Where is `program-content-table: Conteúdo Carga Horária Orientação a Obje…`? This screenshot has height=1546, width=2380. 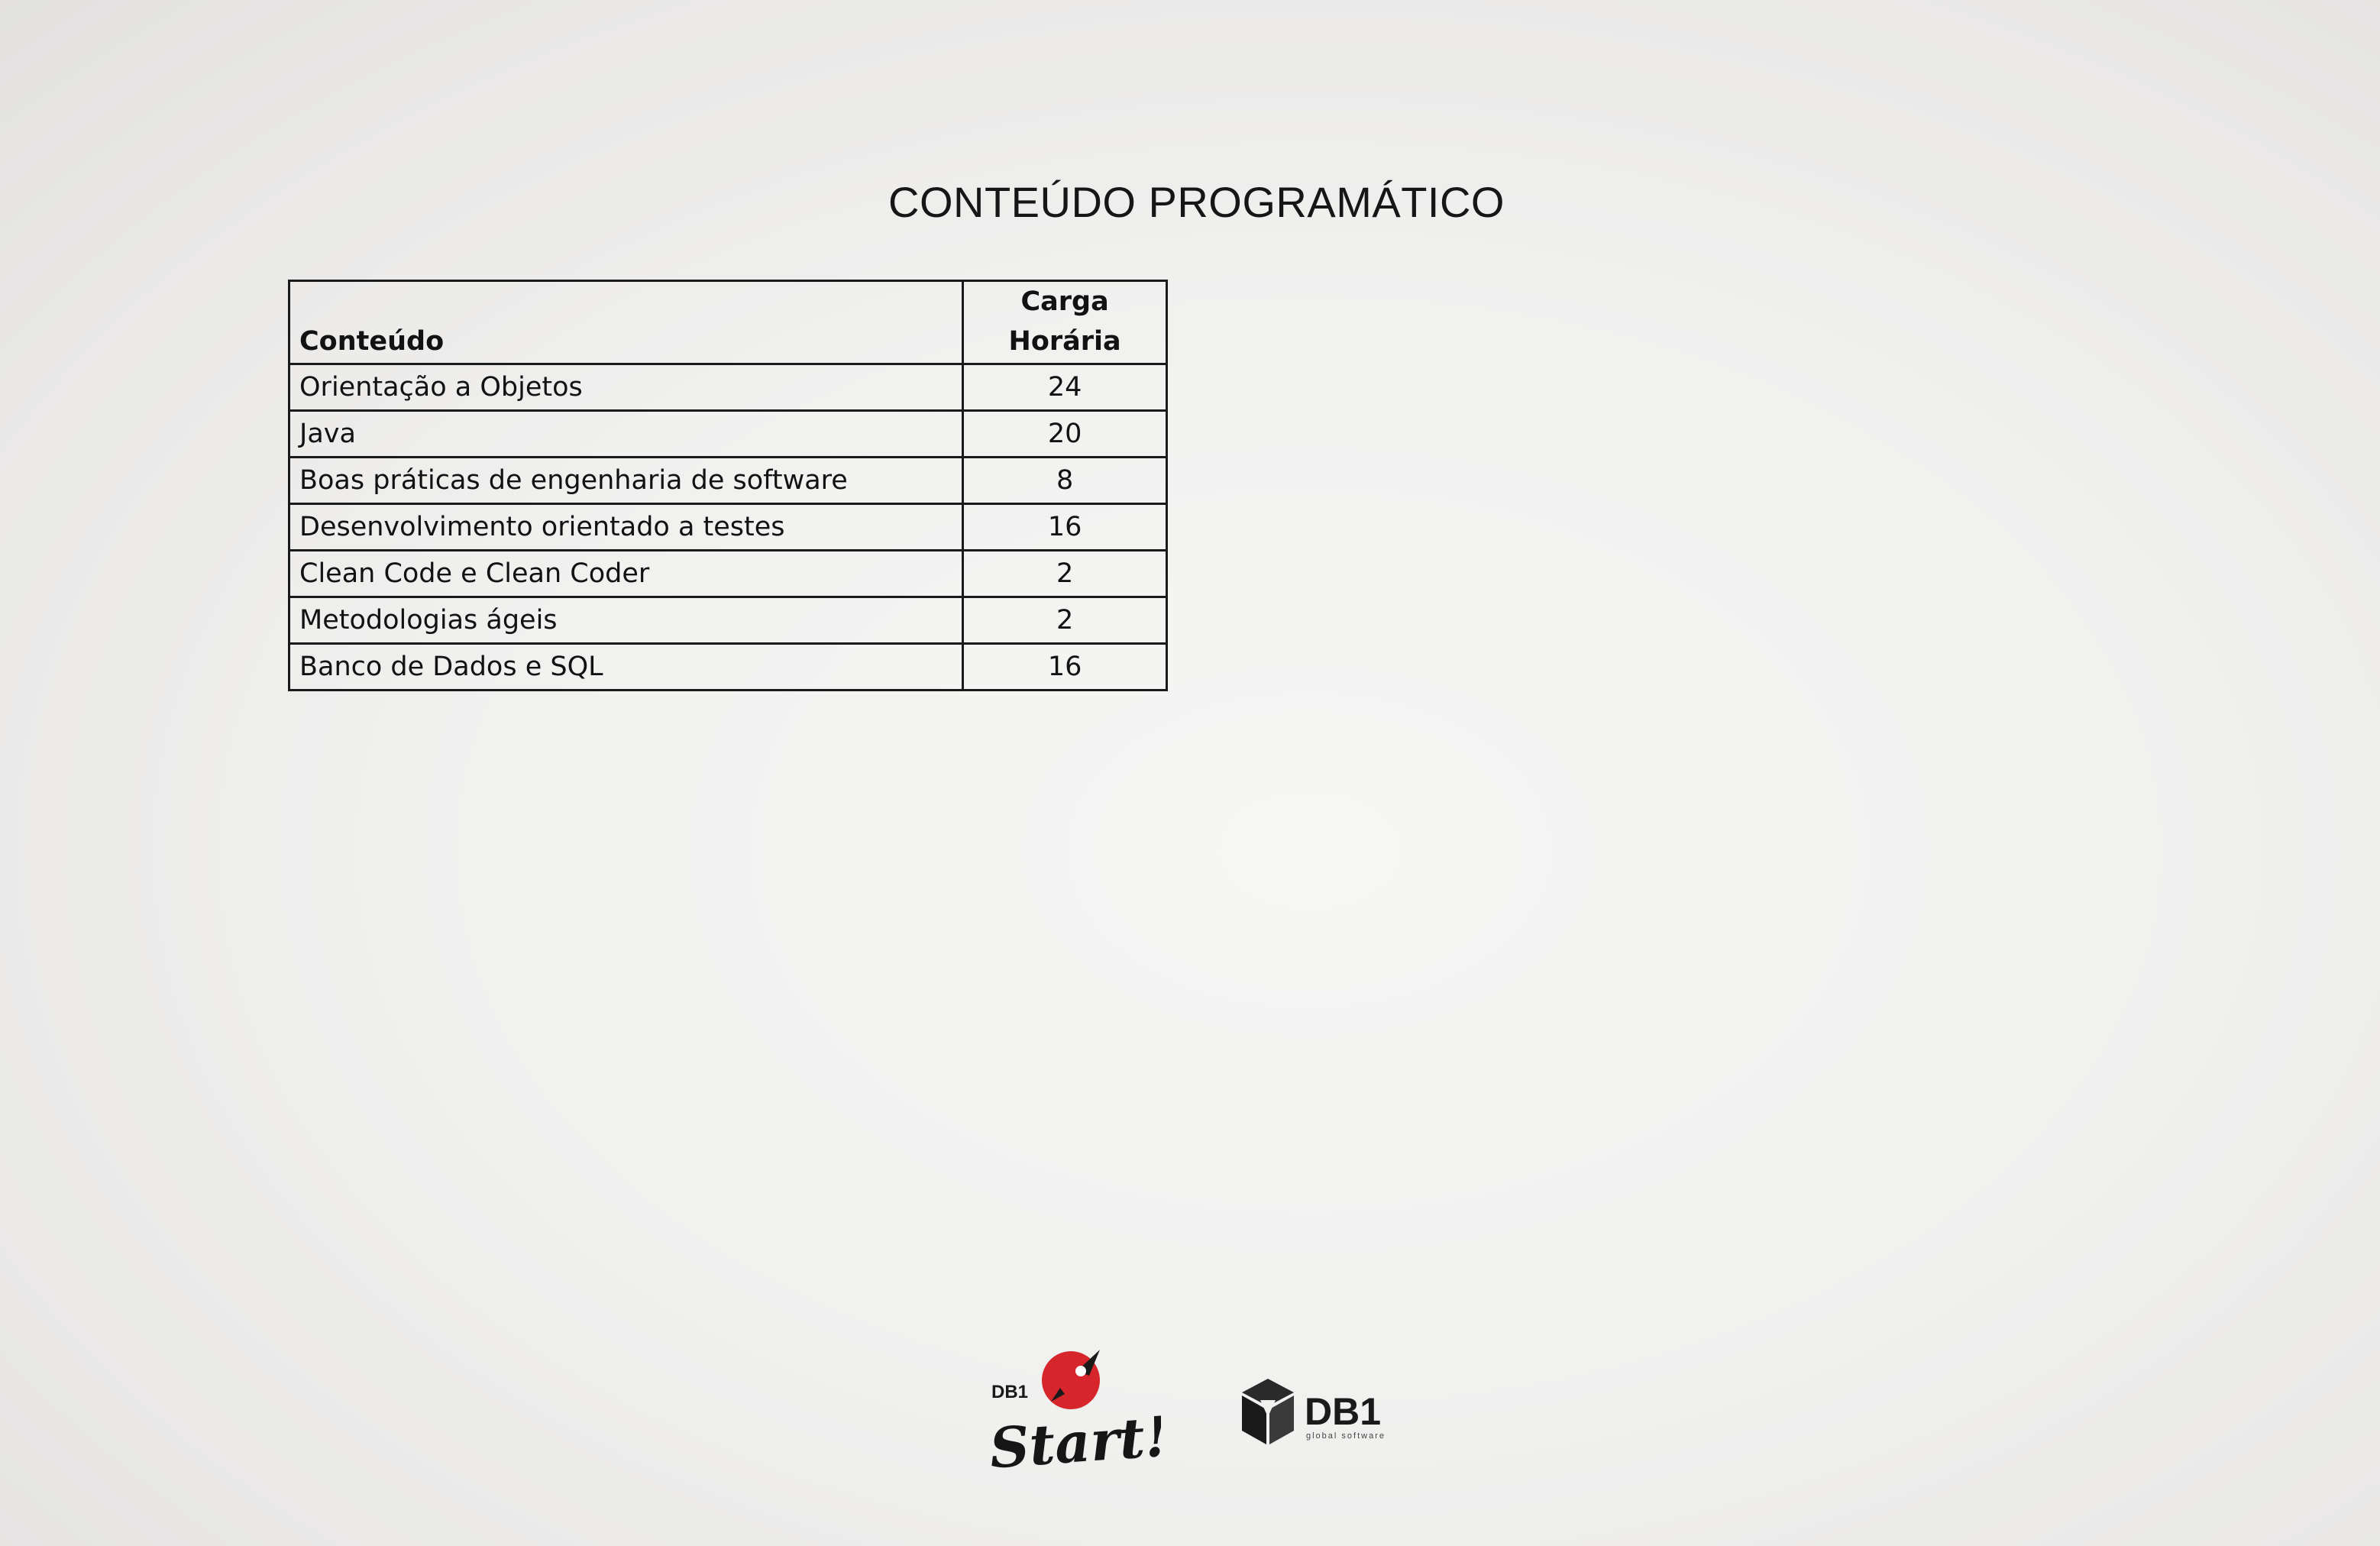 program-content-table: Conteúdo Carga Horária Orientação a Obje… is located at coordinates (727, 485).